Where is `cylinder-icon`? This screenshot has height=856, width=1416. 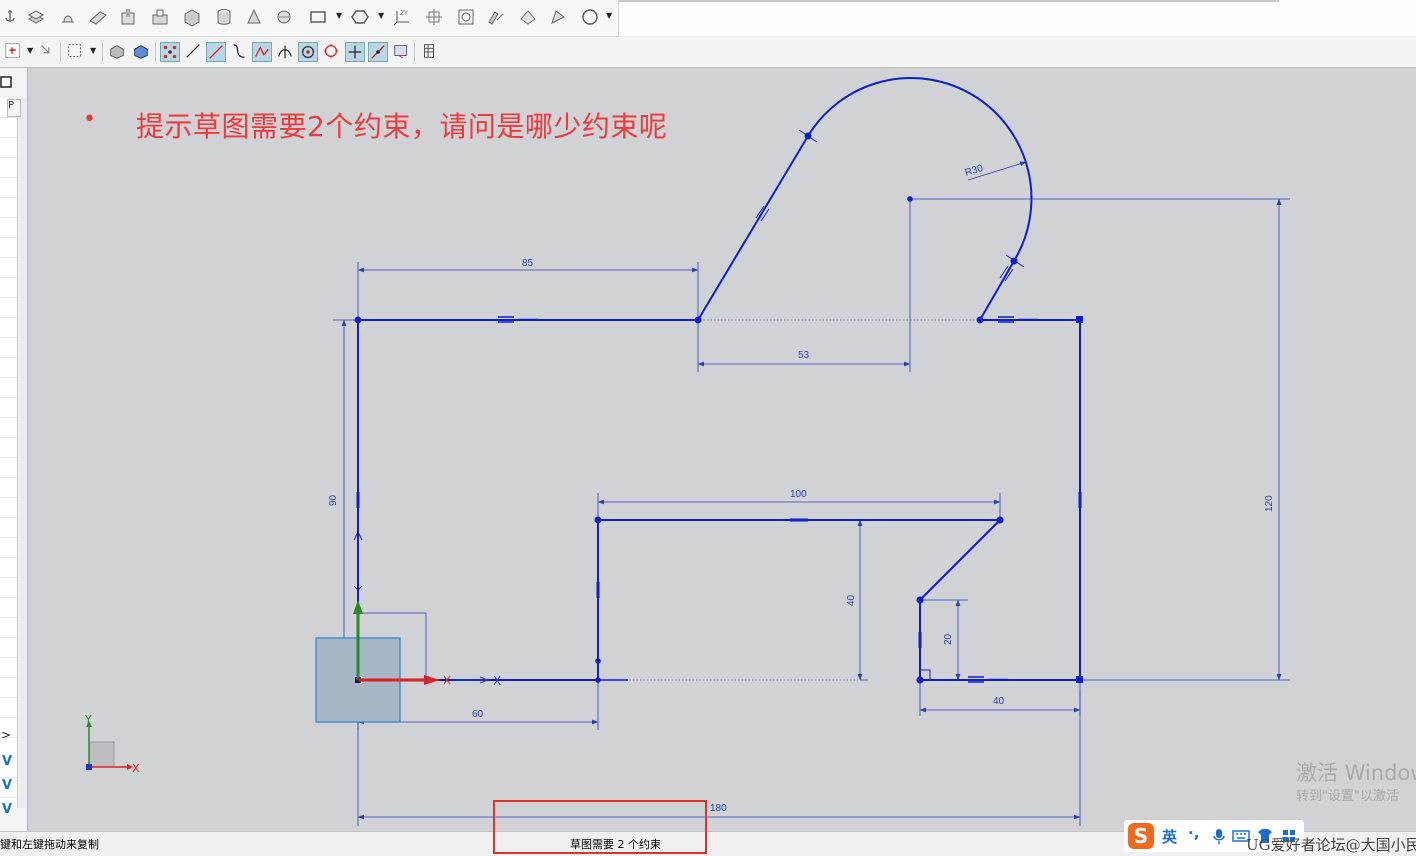
cylinder-icon is located at coordinates (224, 17).